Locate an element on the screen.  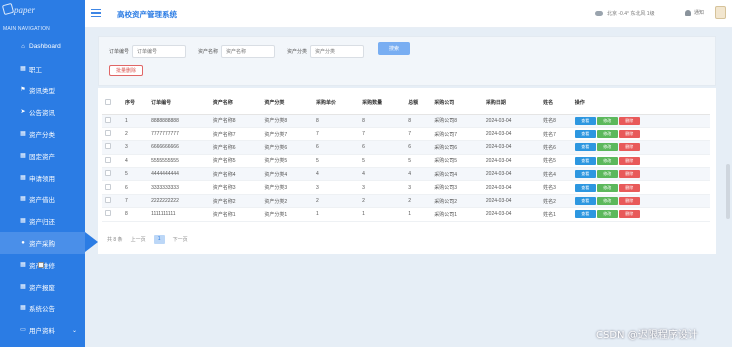
pager-next: 下一页 is located at coordinates (180, 239).